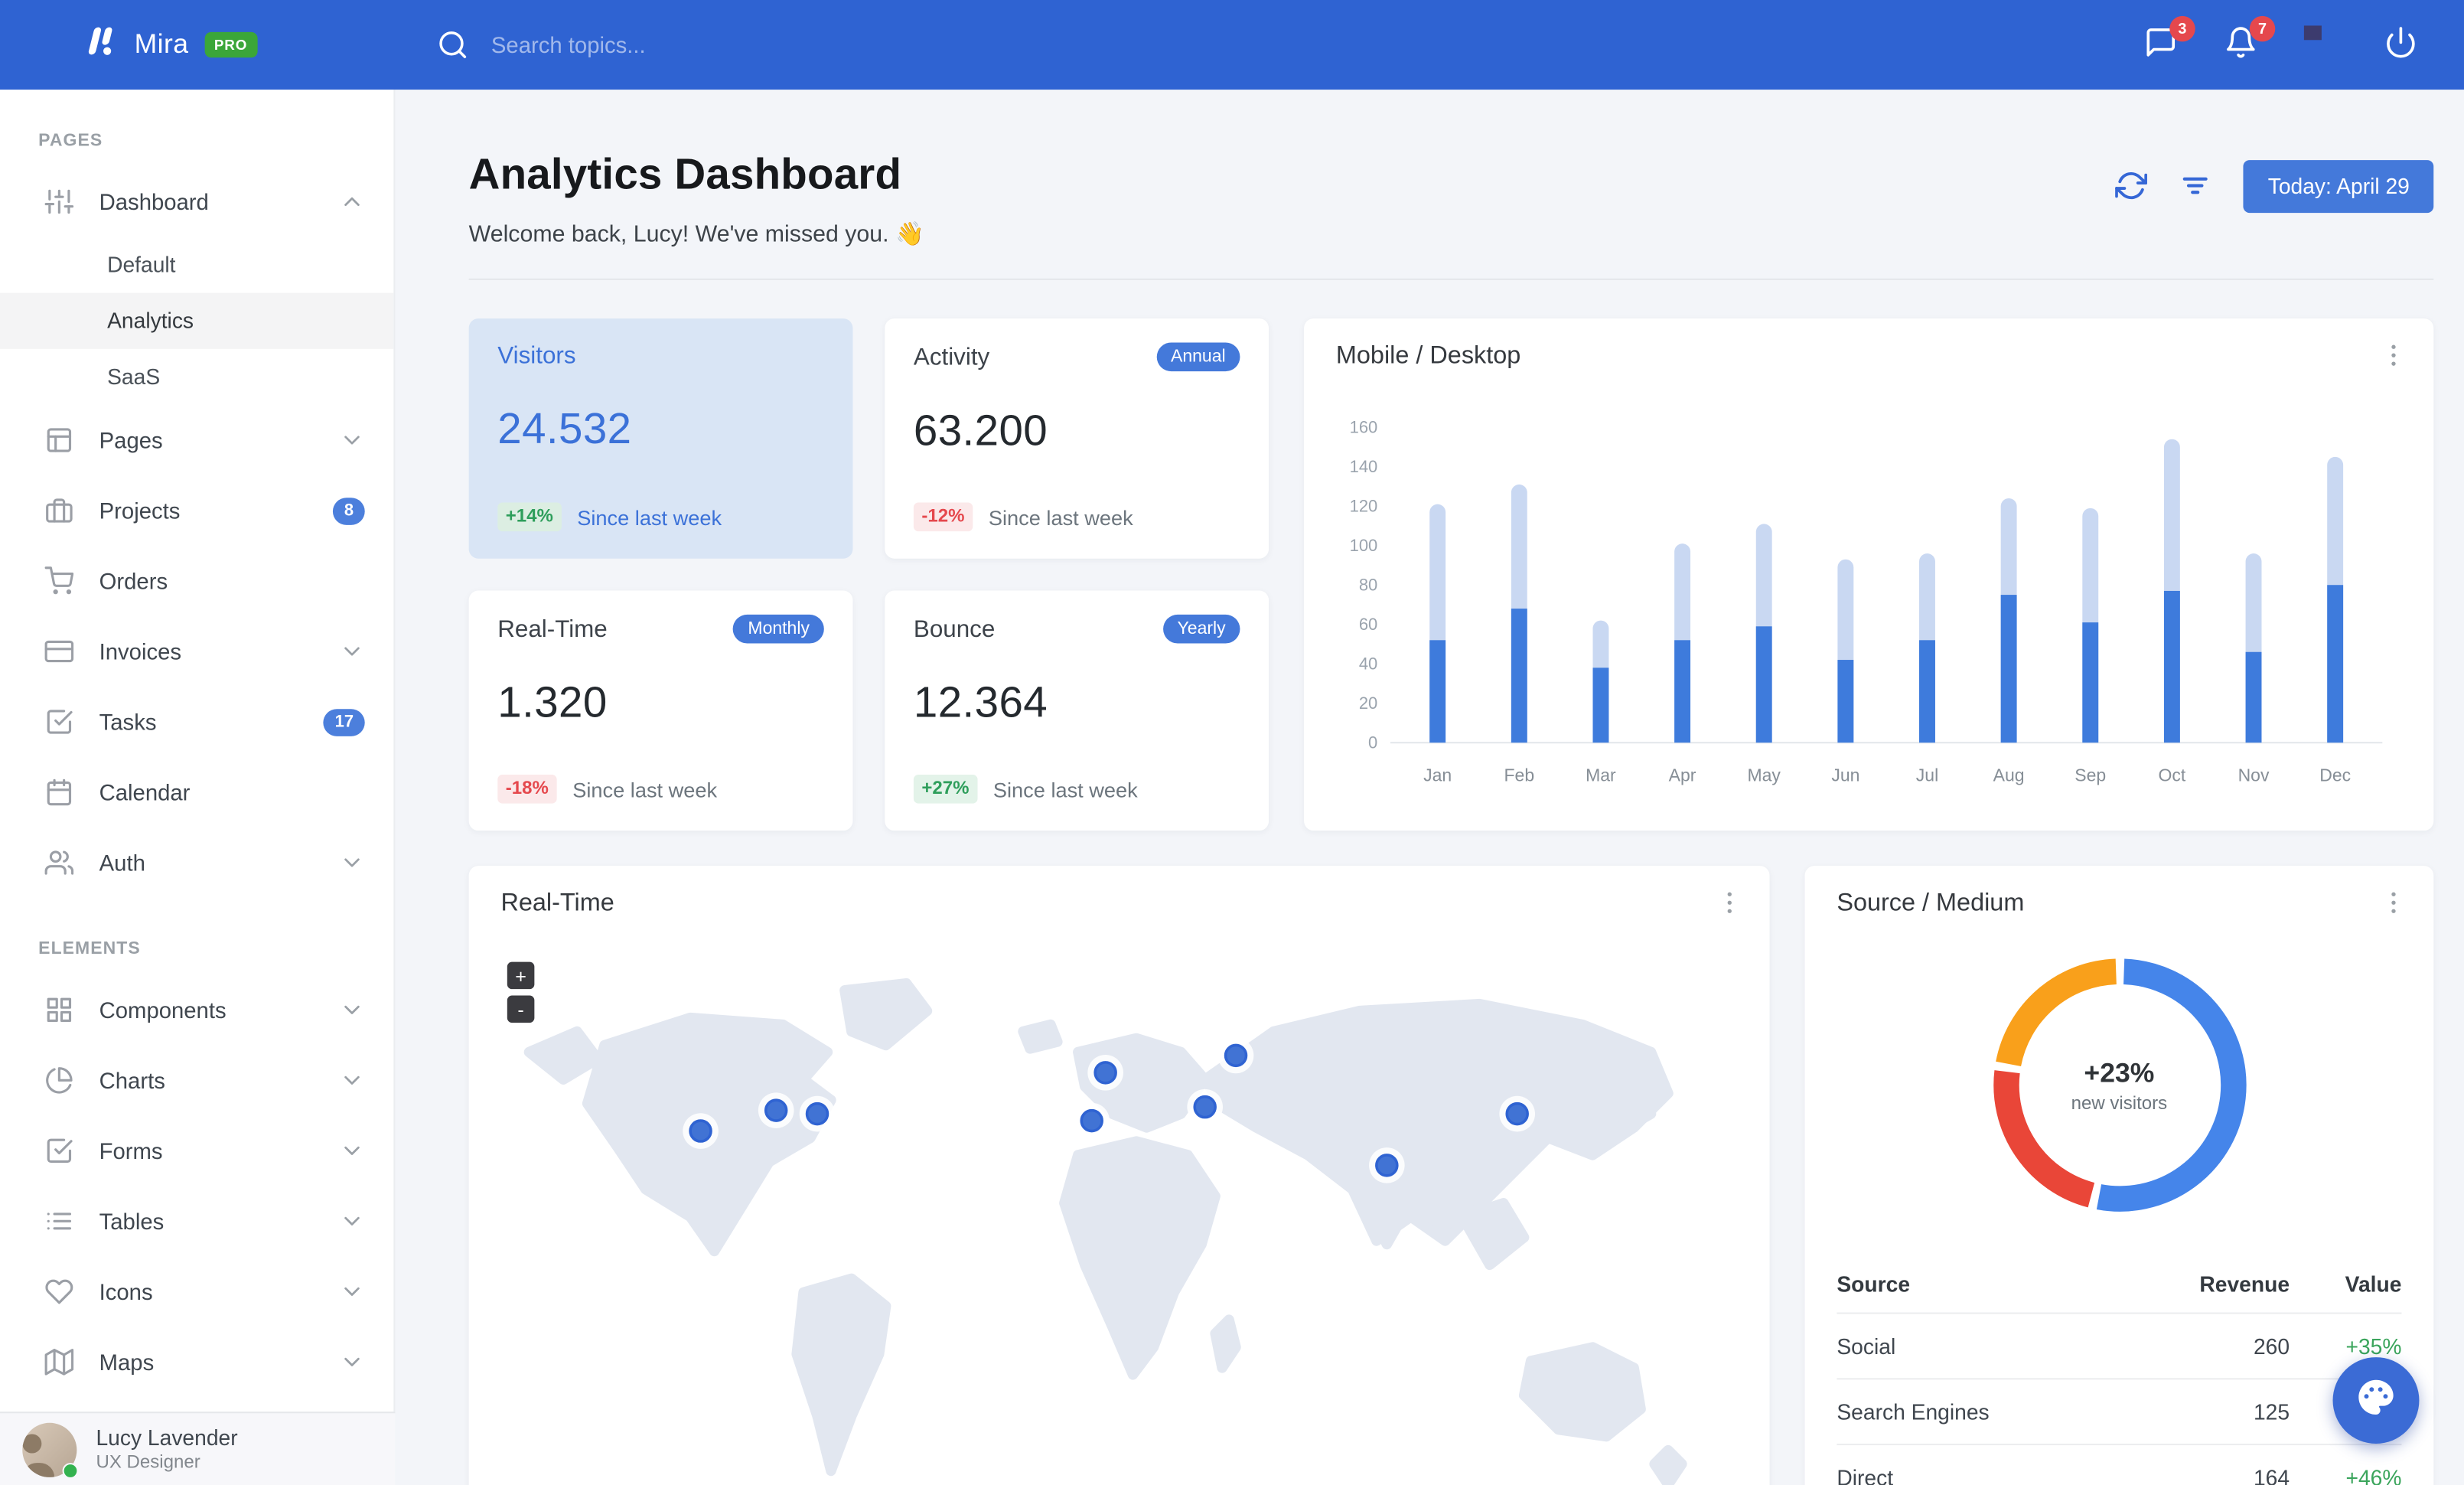 The image size is (2464, 1485). What do you see at coordinates (197, 792) in the screenshot?
I see `sidebar-item-calendar: Calendar` at bounding box center [197, 792].